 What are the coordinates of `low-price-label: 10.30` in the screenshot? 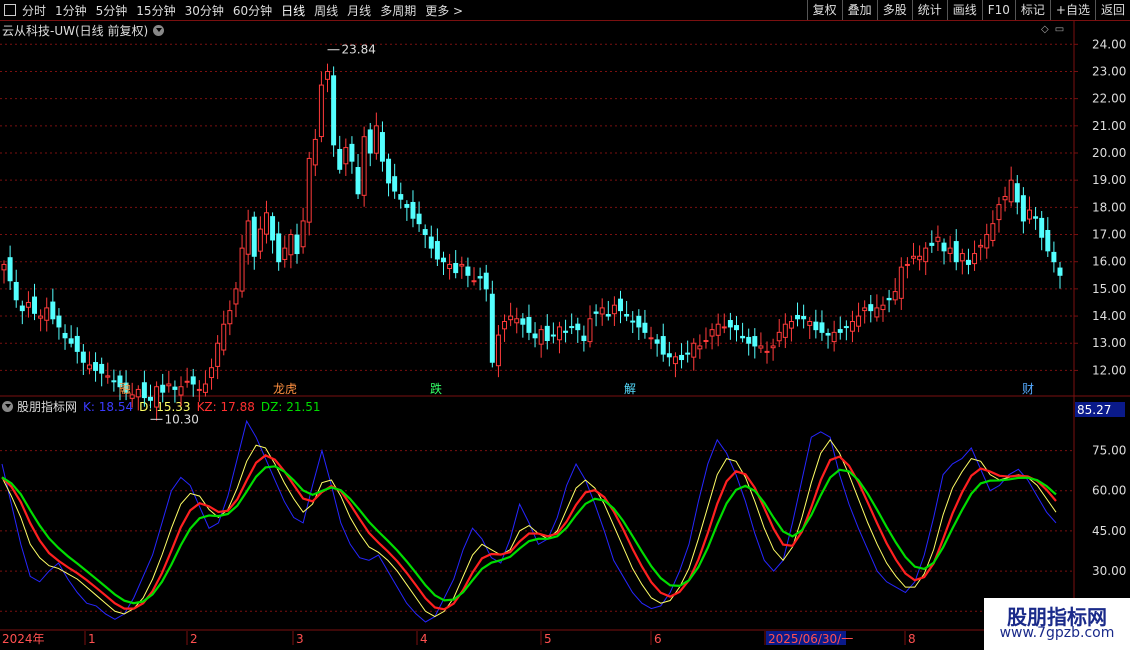 It's located at (181, 419).